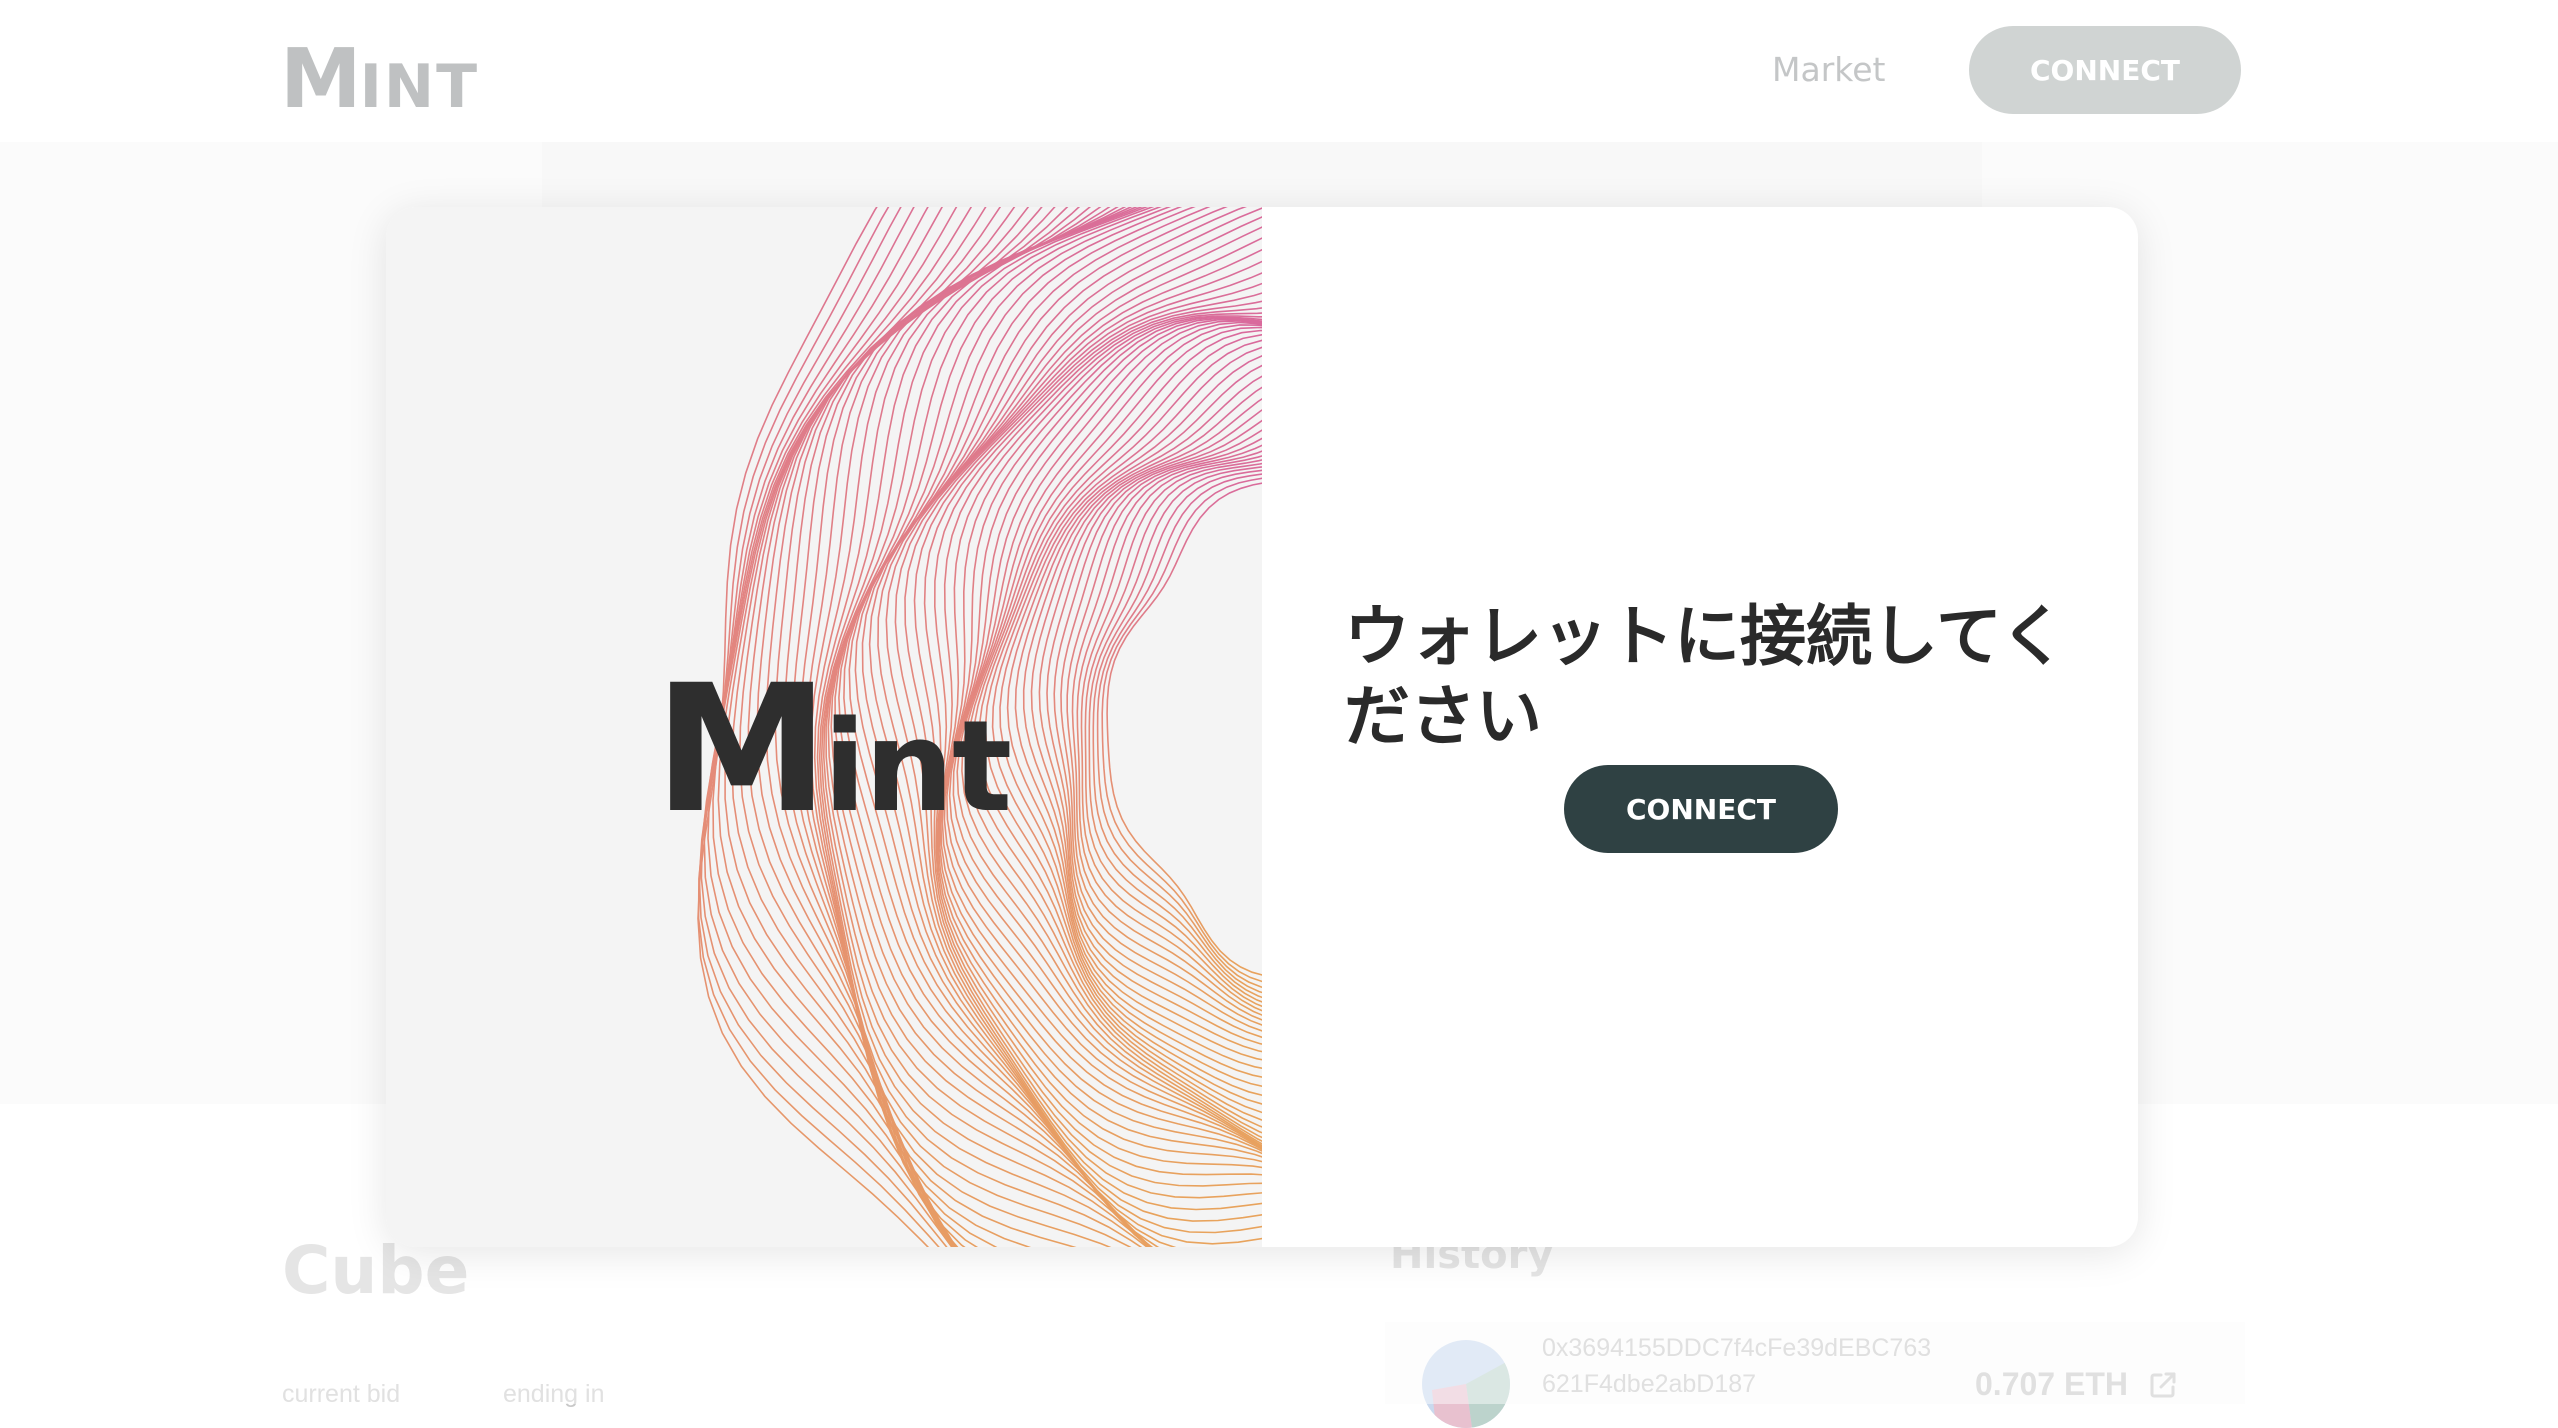 This screenshot has height=1428, width=2558. Describe the element at coordinates (1828, 69) in the screenshot. I see `nav-market-link: Market` at that location.